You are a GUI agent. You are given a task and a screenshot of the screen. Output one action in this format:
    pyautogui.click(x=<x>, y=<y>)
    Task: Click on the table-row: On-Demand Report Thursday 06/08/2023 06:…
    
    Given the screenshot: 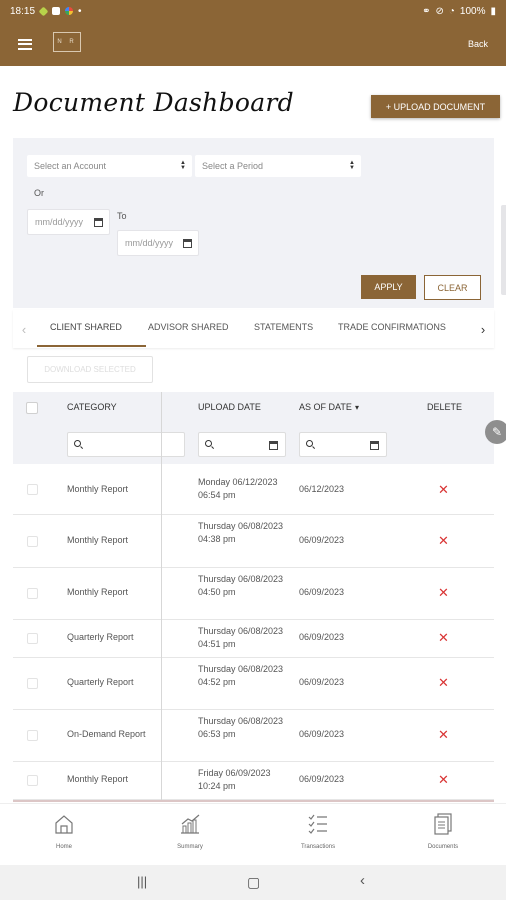 What is the action you would take?
    pyautogui.click(x=253, y=736)
    